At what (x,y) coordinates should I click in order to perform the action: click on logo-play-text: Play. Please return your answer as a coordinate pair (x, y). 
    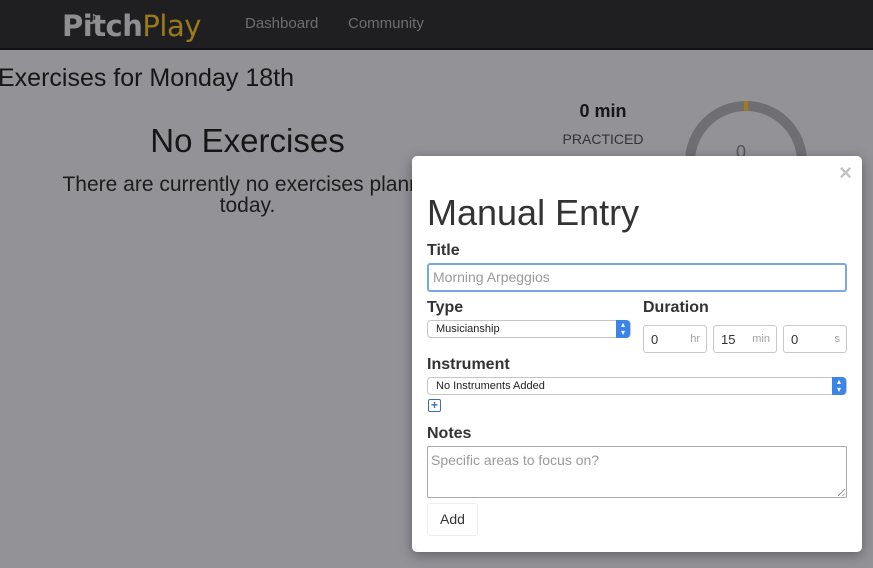
    Looking at the image, I should click on (171, 26).